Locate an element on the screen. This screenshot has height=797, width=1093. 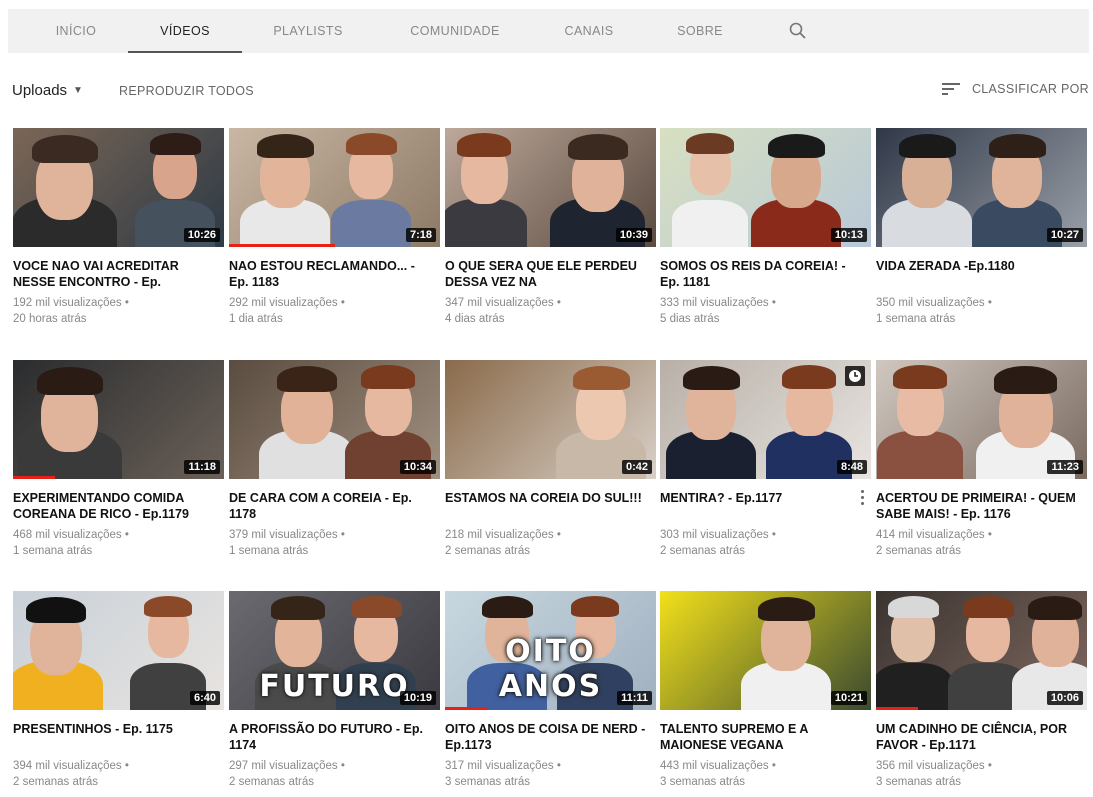
video-title: SOMOS OS REIS DA COREIA! - Ep. 1181 is located at coordinates (765, 274).